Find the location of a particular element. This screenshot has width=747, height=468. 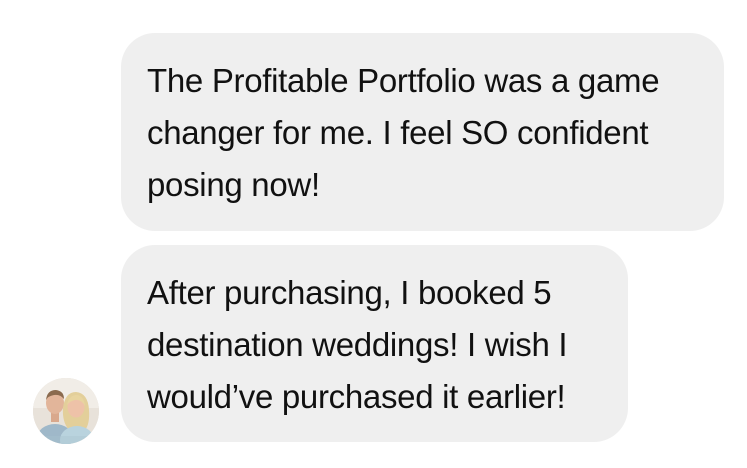

couple-photo-avatar-icon is located at coordinates (66, 411).